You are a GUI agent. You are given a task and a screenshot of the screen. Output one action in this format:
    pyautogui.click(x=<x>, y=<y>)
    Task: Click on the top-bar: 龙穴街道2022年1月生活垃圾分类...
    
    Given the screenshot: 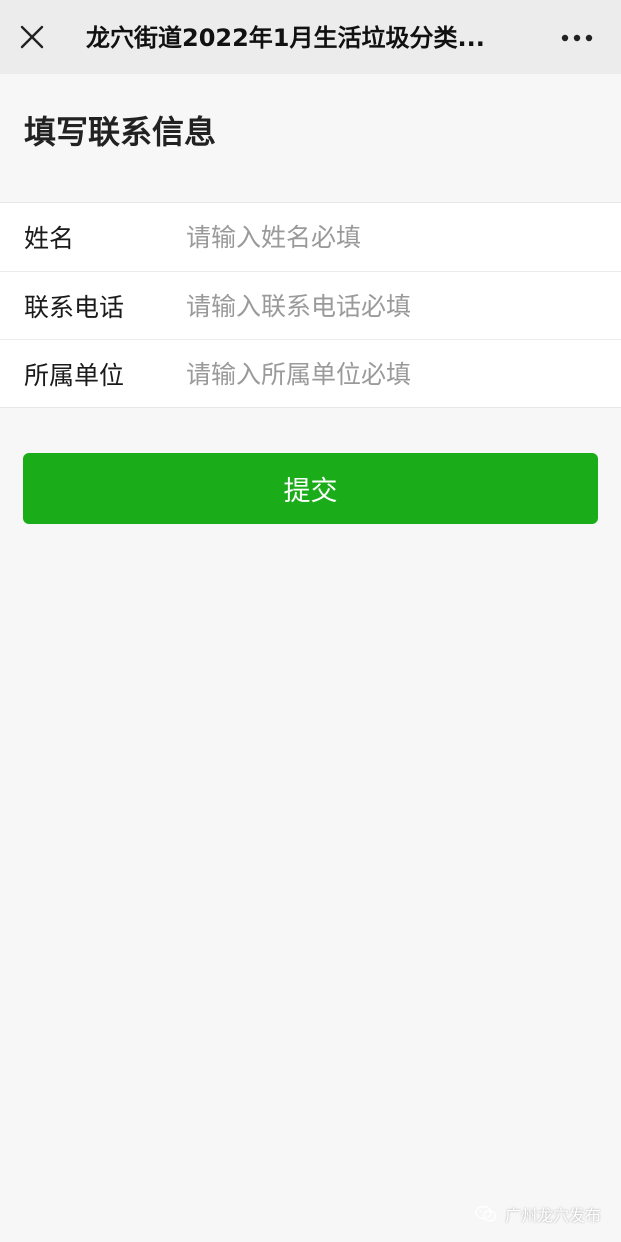 What is the action you would take?
    pyautogui.click(x=310, y=37)
    